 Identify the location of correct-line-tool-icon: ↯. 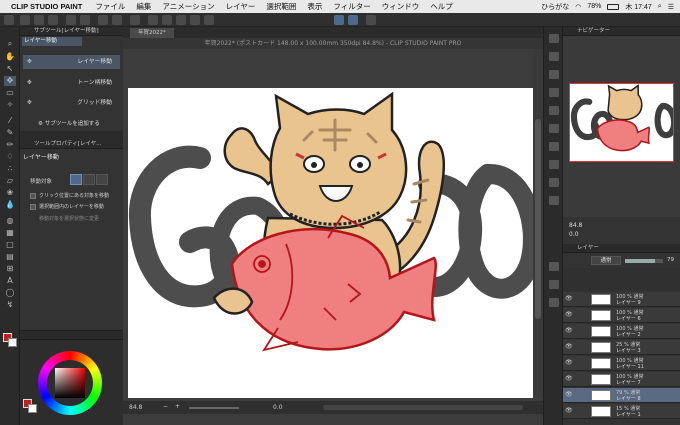
(10, 305).